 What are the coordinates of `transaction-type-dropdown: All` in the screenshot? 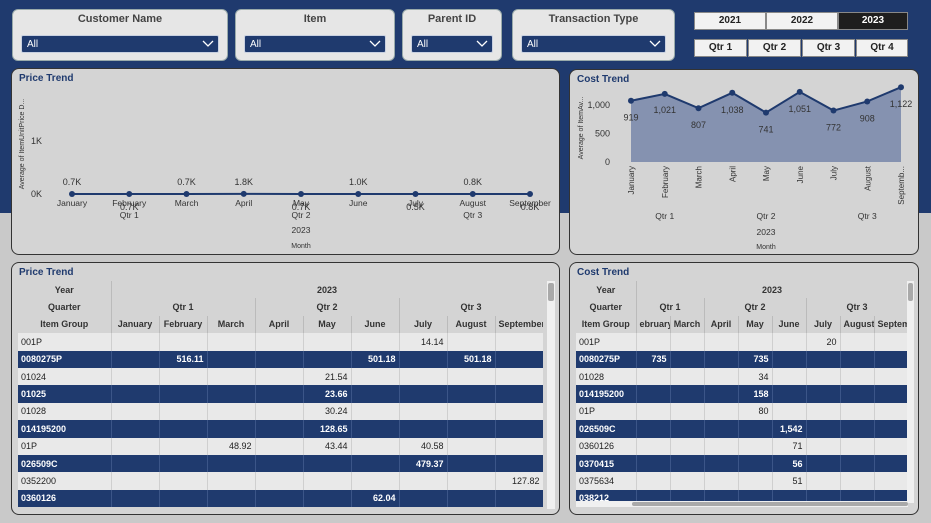 It's located at (593, 44).